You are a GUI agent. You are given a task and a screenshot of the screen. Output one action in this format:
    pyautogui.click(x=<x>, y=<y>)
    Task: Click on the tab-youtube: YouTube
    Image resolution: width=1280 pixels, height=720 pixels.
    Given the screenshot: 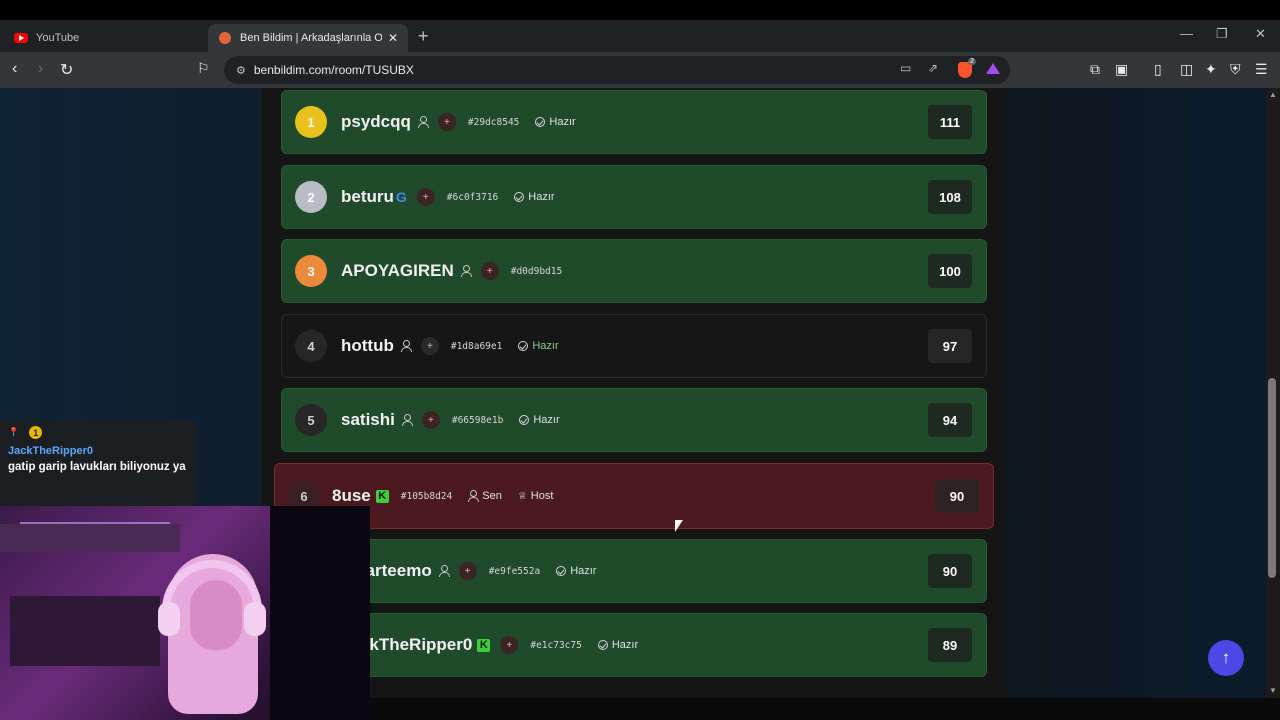 What is the action you would take?
    pyautogui.click(x=104, y=38)
    